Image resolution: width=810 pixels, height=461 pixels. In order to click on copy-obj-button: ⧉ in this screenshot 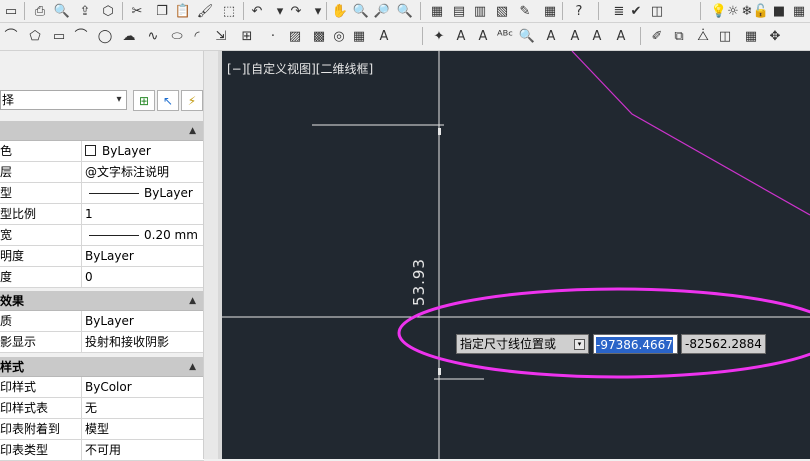, I will do `click(679, 36)`.